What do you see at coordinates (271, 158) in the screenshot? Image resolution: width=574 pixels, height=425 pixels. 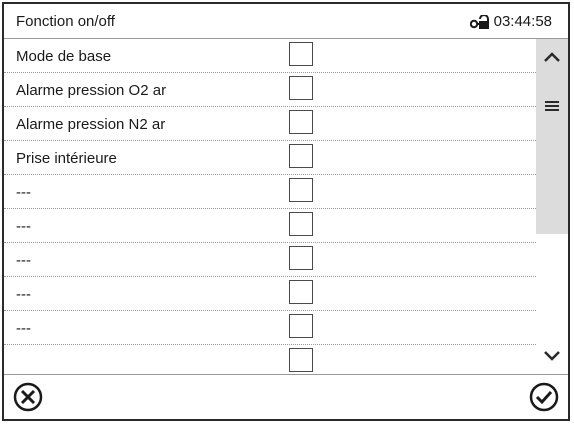 I see `list-item: Prise intérieure` at bounding box center [271, 158].